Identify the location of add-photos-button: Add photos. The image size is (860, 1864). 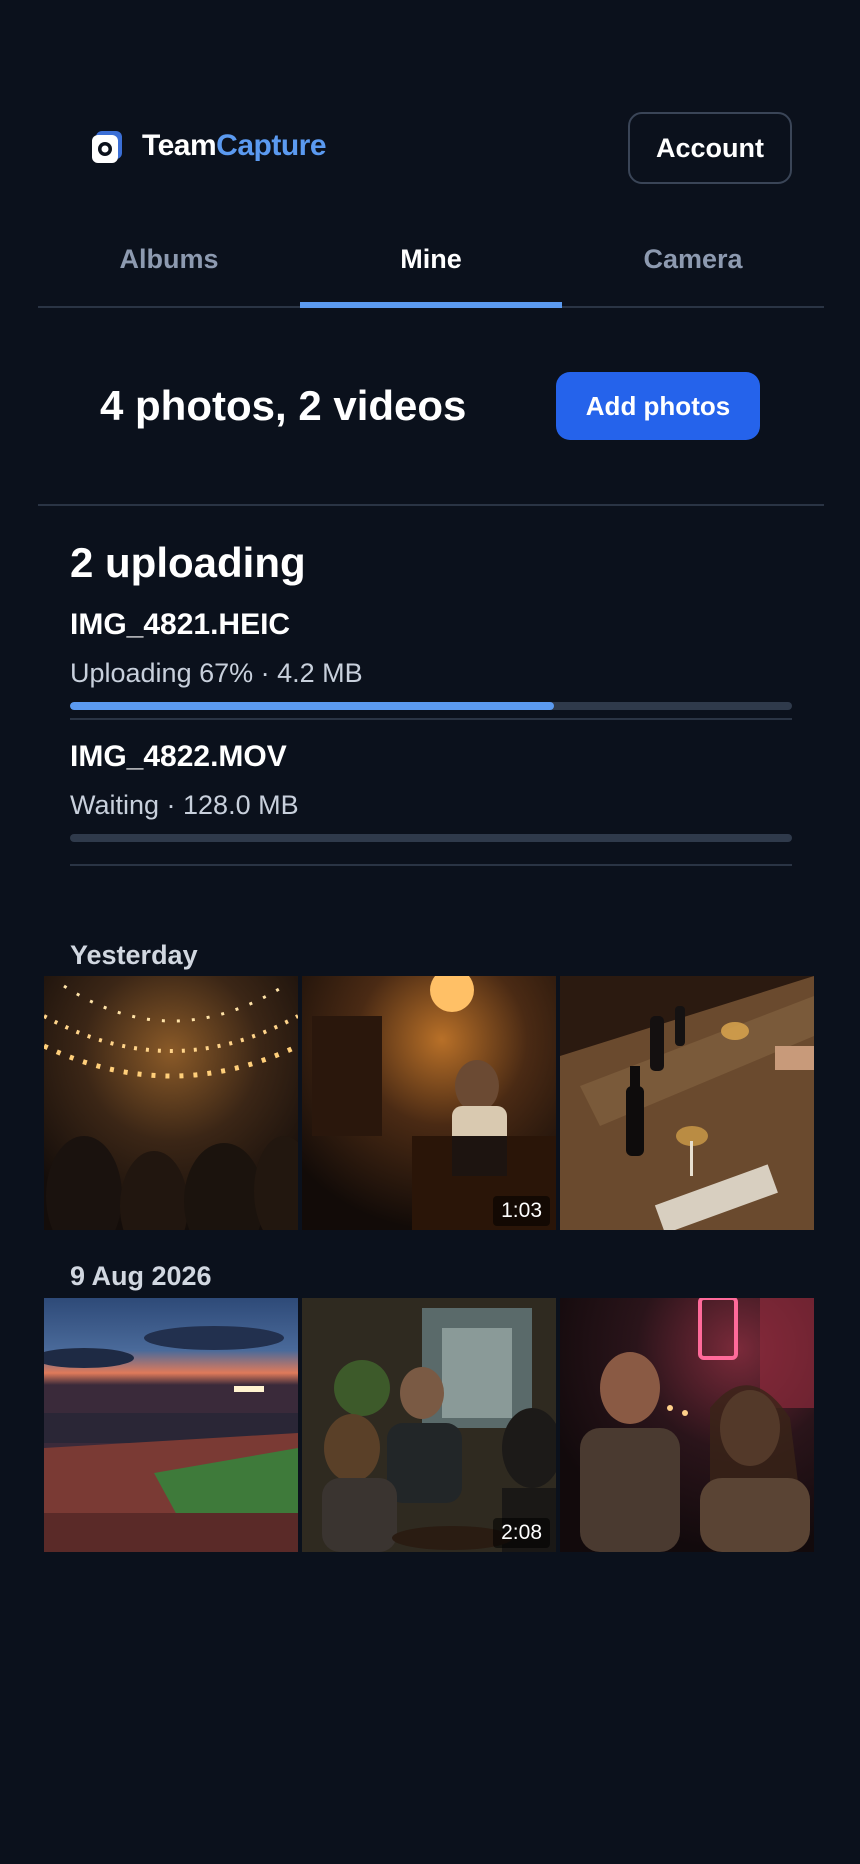
(658, 406).